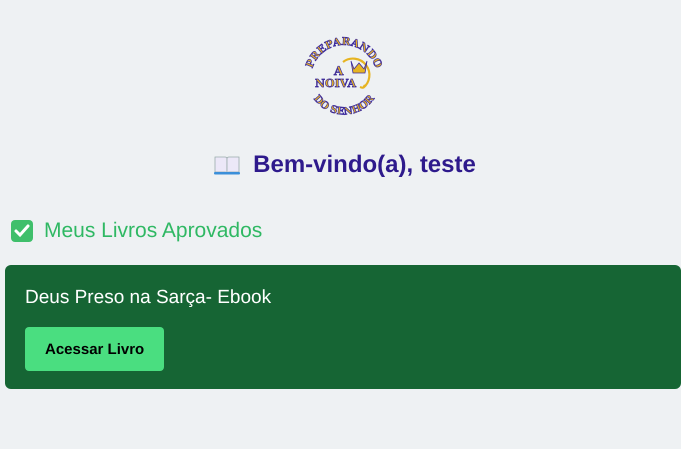 This screenshot has width=681, height=449. Describe the element at coordinates (227, 165) in the screenshot. I see `open-book-icon` at that location.